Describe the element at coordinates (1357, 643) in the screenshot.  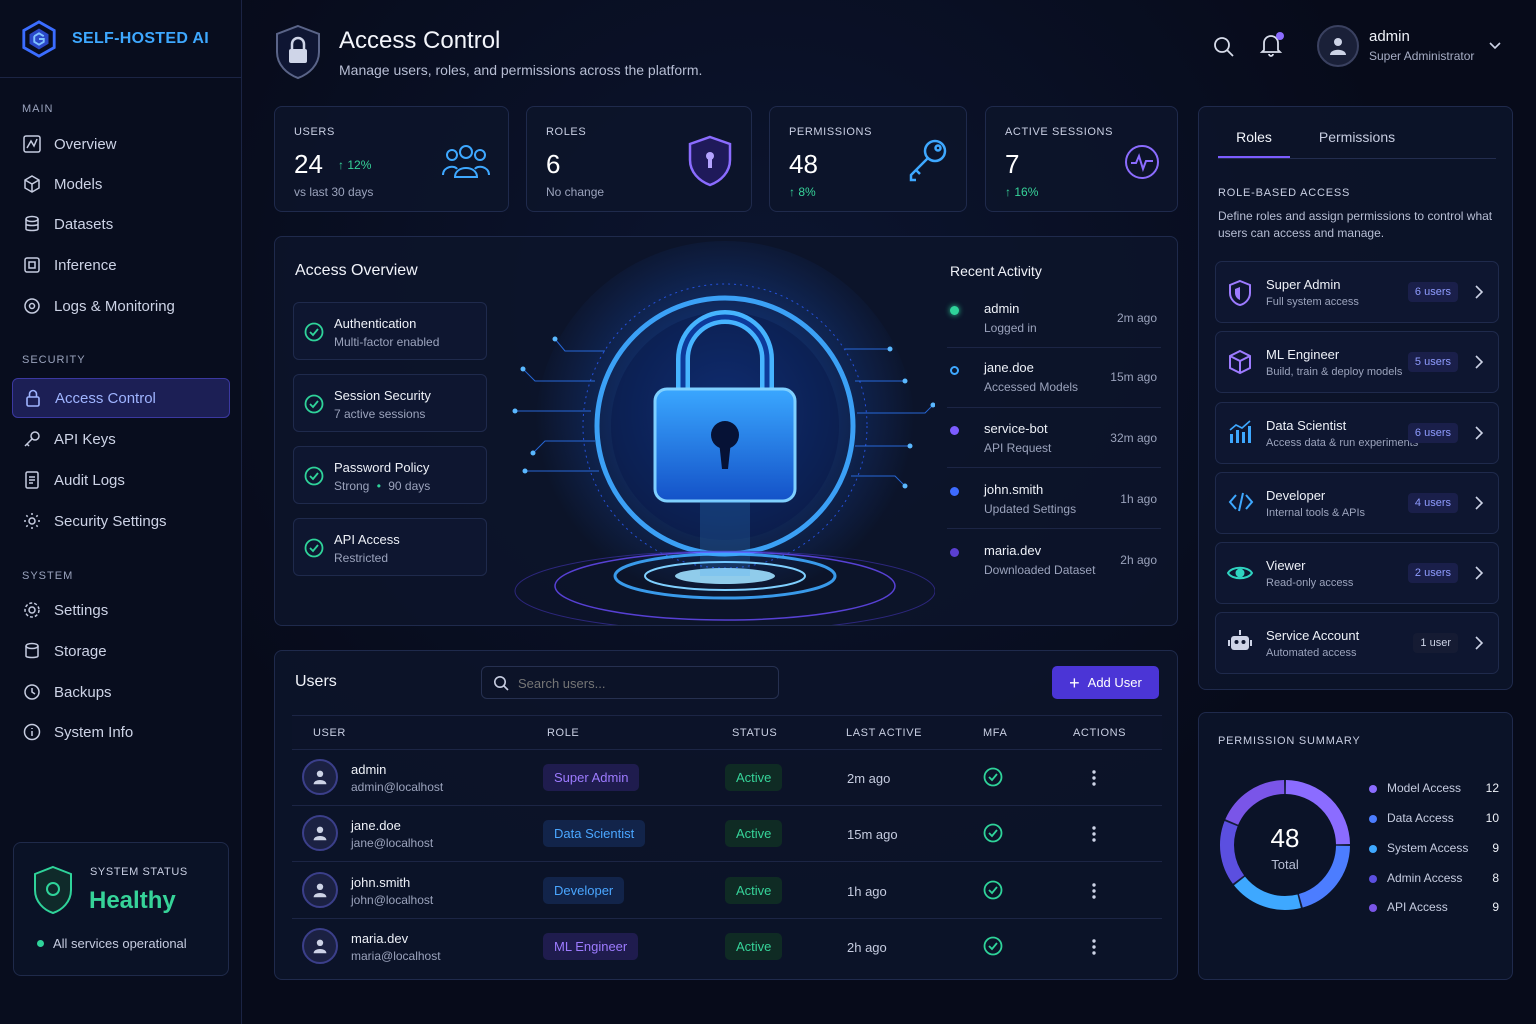
I see `role-item-service-account: Service Account Automated access 1 user` at that location.